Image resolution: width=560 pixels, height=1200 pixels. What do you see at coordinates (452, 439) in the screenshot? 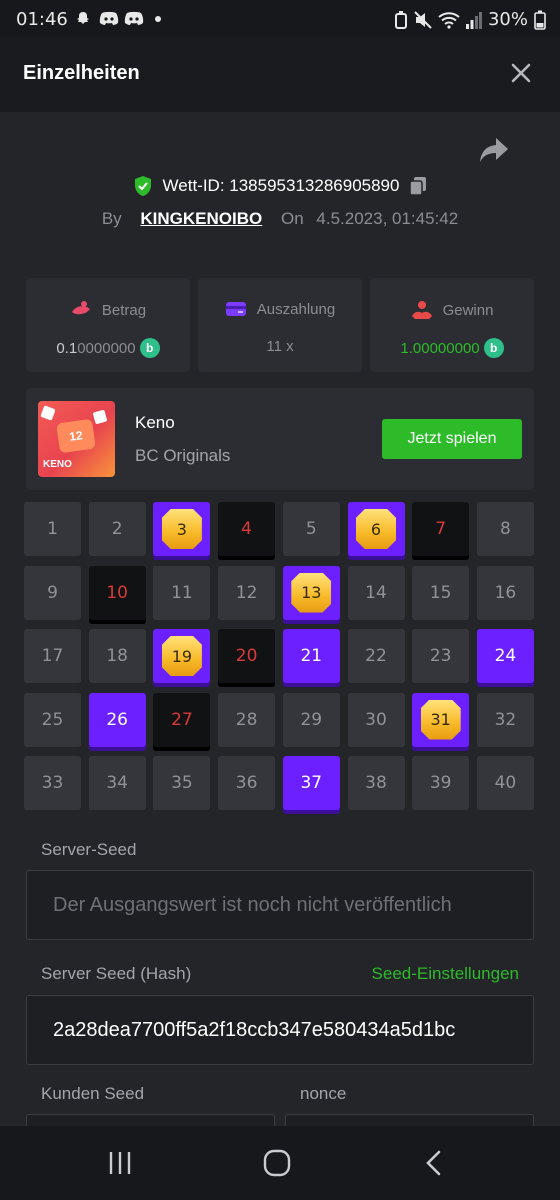
I see `play-now-button: Jetzt spielen` at bounding box center [452, 439].